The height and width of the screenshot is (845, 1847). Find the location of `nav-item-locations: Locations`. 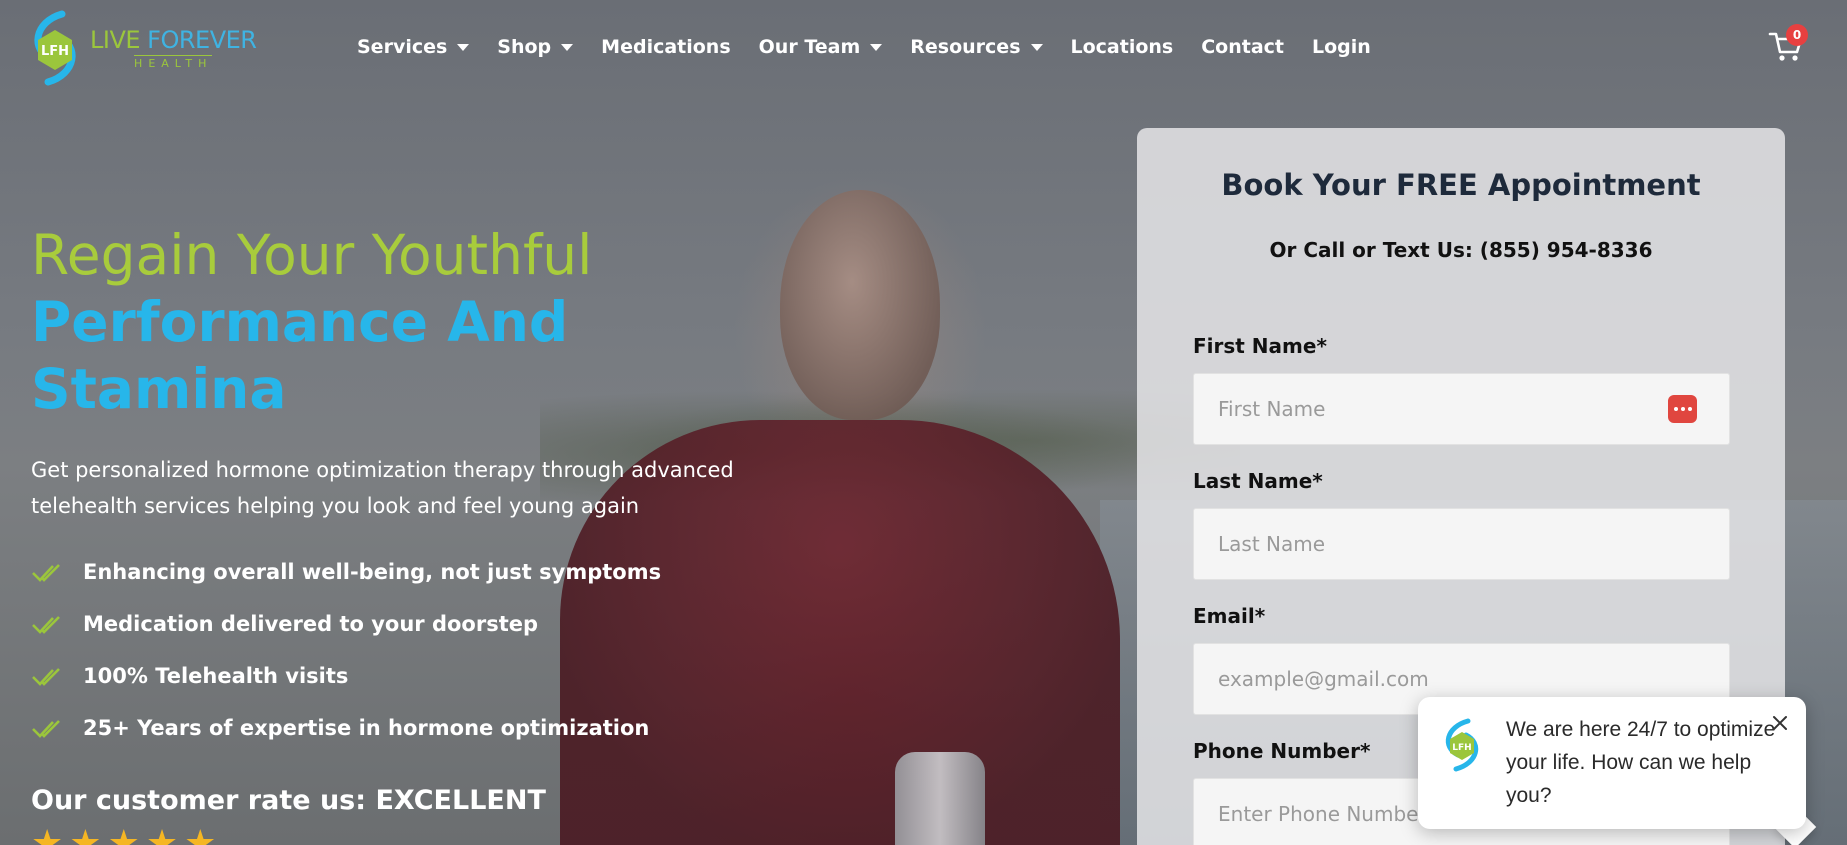

nav-item-locations: Locations is located at coordinates (1122, 47).